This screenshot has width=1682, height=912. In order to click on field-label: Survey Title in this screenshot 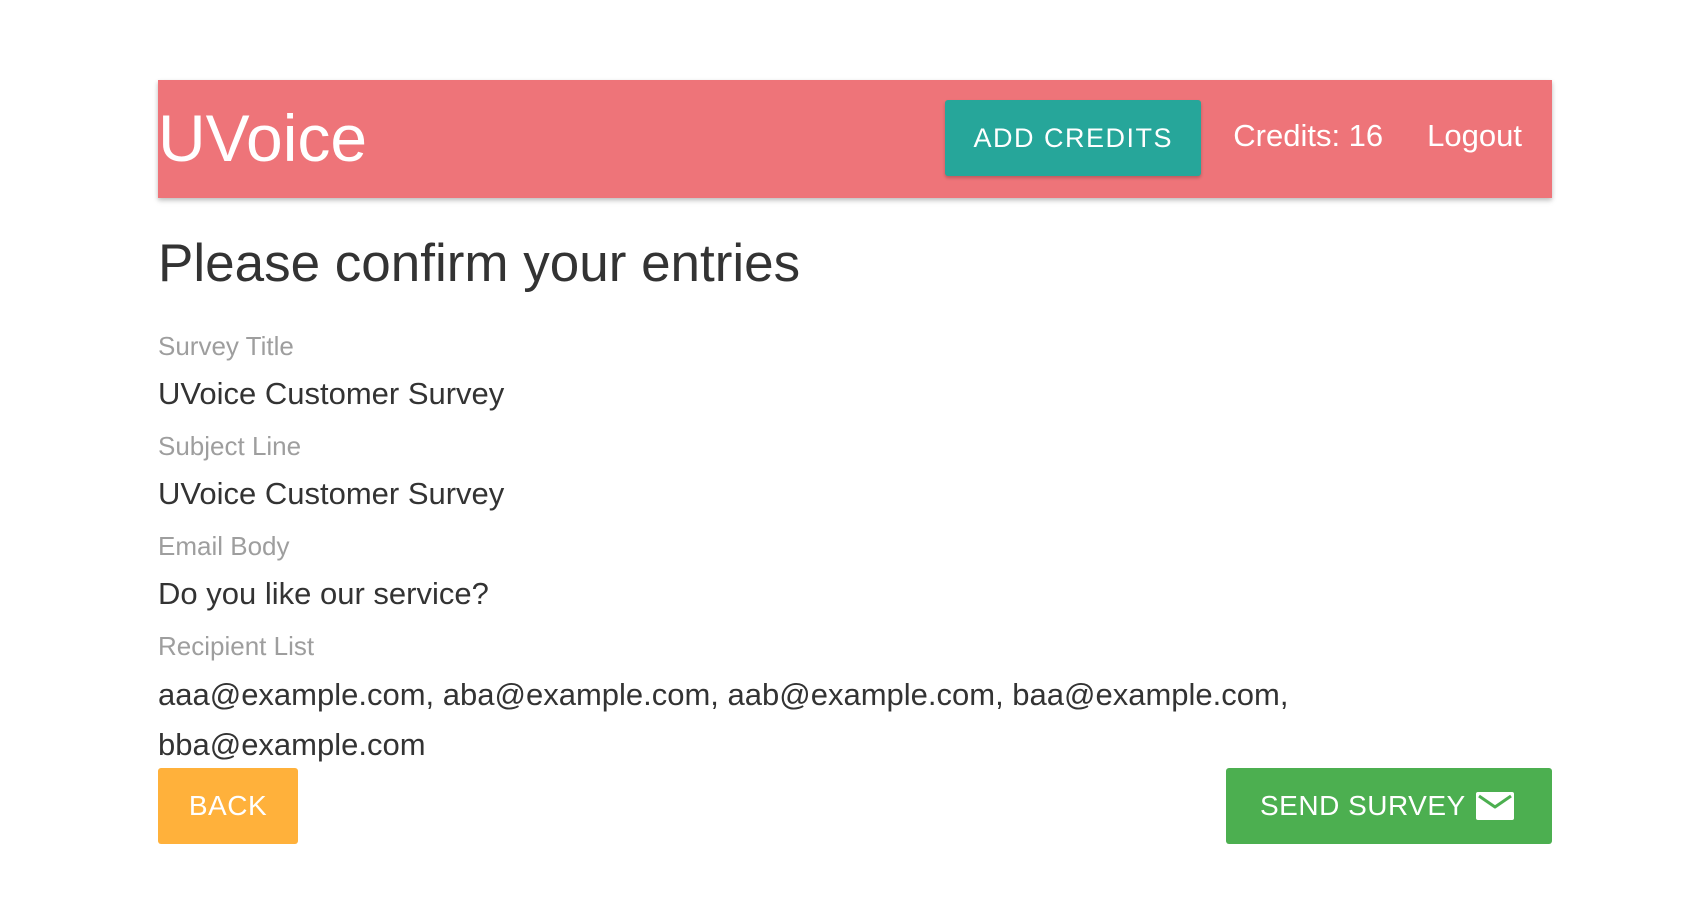, I will do `click(226, 346)`.